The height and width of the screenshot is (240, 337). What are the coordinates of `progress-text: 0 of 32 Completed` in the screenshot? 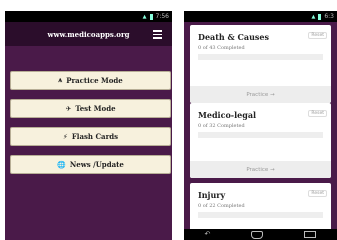 It's located at (221, 126).